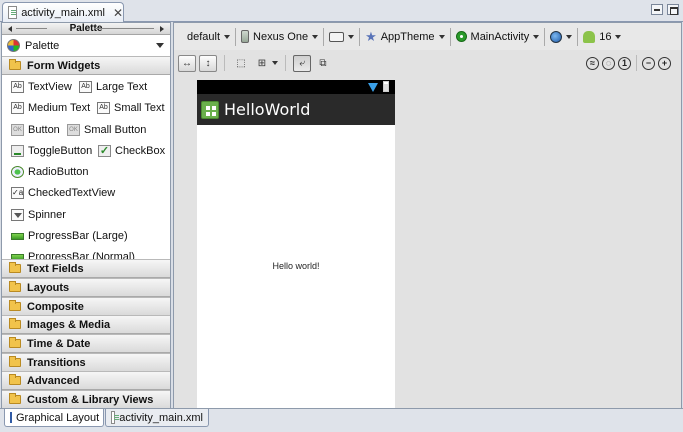 The width and height of the screenshot is (683, 432). Describe the element at coordinates (58, 172) in the screenshot. I see `widget-label: RadioButton` at that location.